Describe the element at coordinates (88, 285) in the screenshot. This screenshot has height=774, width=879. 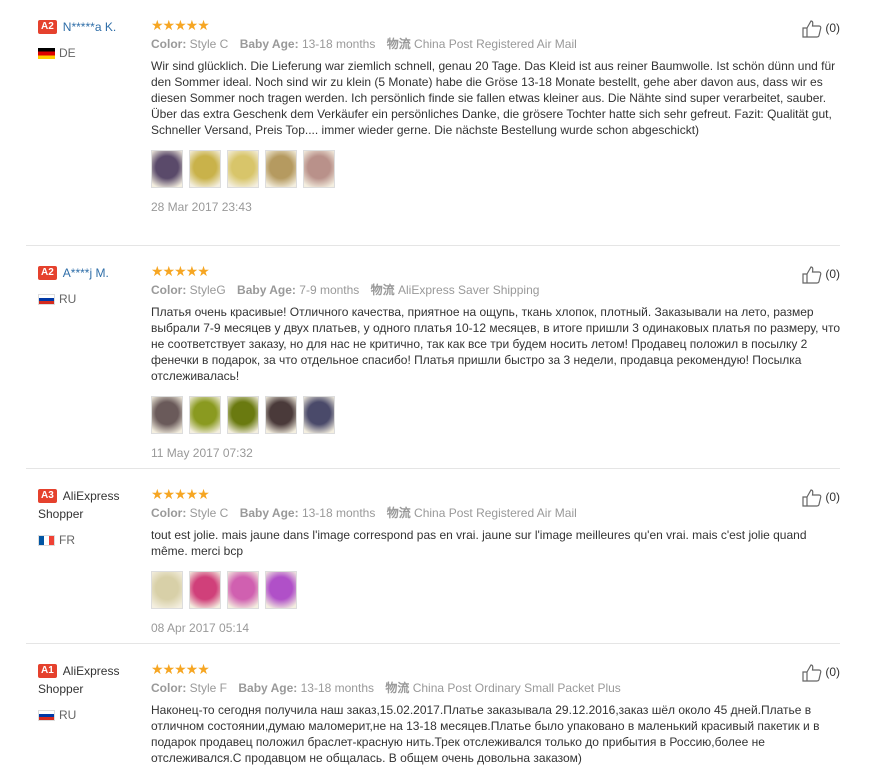
I see `reviewer-info: A2 A****j M. RU` at that location.